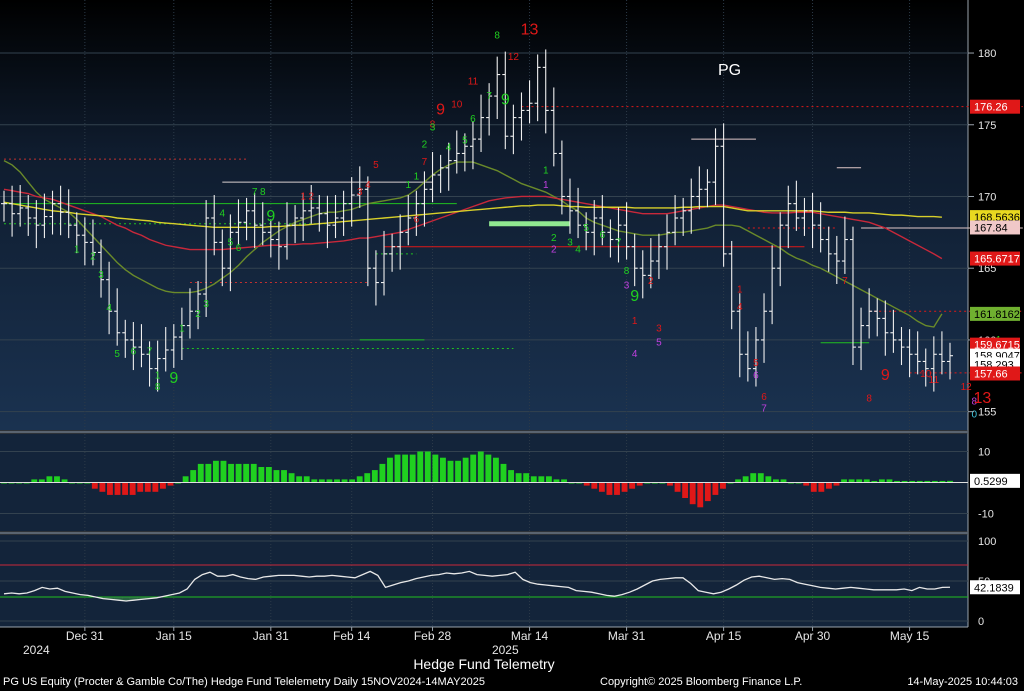  Describe the element at coordinates (457, 105) in the screenshot. I see `count-label: 10` at that location.